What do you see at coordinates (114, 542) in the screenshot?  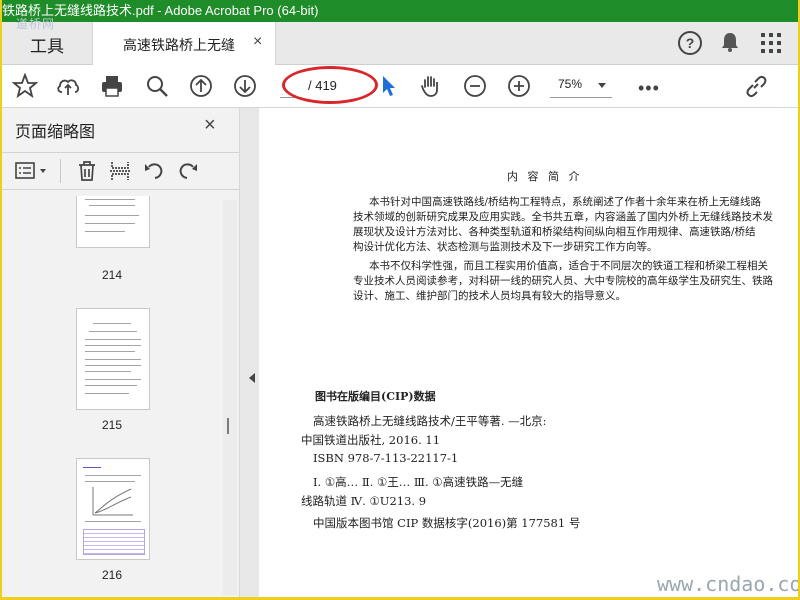 I see `thumbnail-table` at bounding box center [114, 542].